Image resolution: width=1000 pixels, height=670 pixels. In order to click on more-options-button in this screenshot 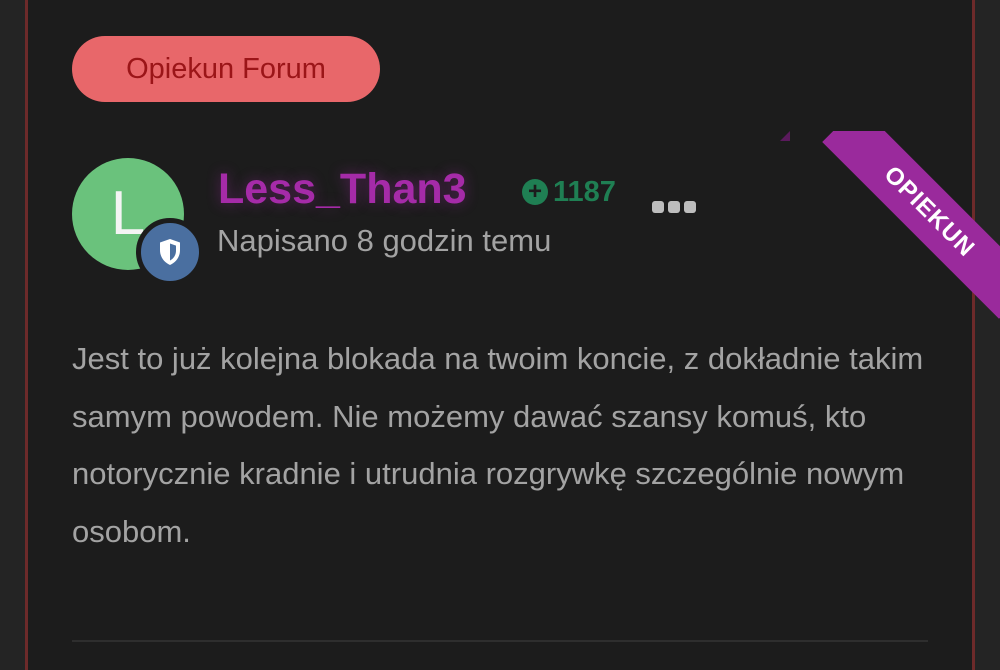, I will do `click(678, 207)`.